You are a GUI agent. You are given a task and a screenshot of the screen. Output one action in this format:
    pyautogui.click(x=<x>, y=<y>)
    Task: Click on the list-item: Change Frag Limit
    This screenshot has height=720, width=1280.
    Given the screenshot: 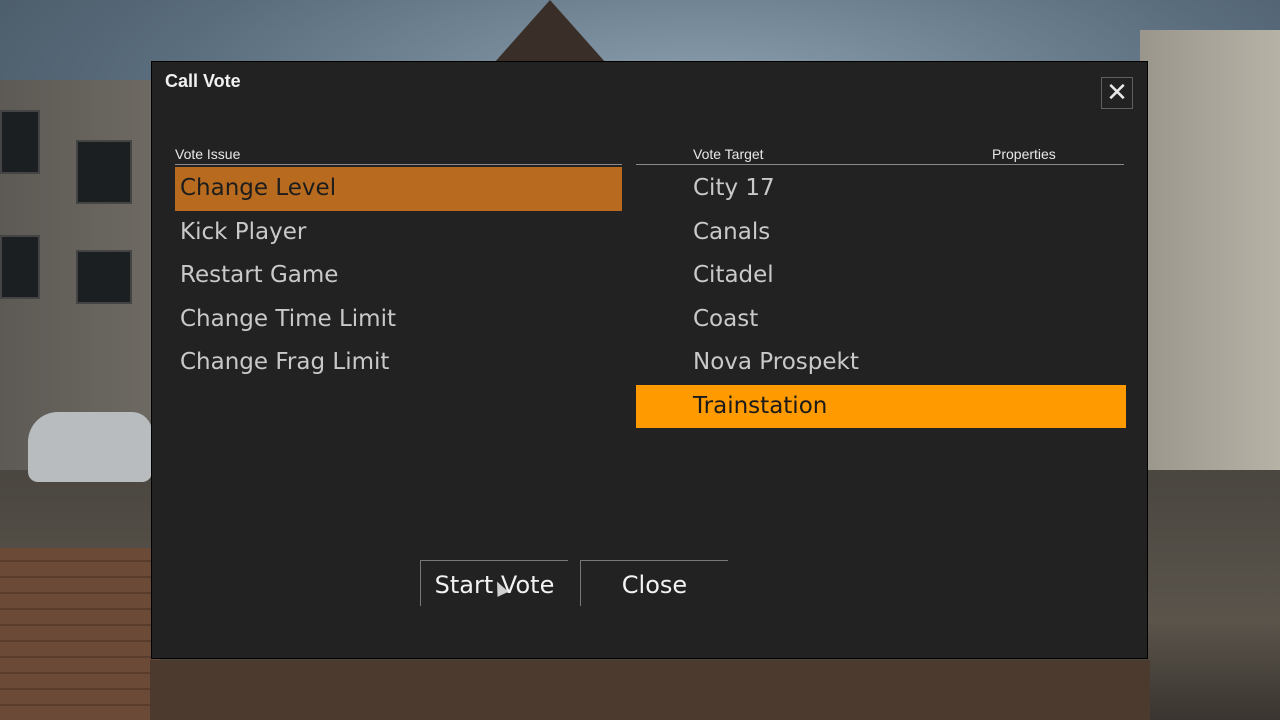 What is the action you would take?
    pyautogui.click(x=398, y=363)
    